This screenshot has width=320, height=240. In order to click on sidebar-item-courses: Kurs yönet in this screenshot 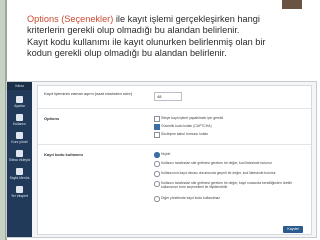, I will do `click(19, 138)`.